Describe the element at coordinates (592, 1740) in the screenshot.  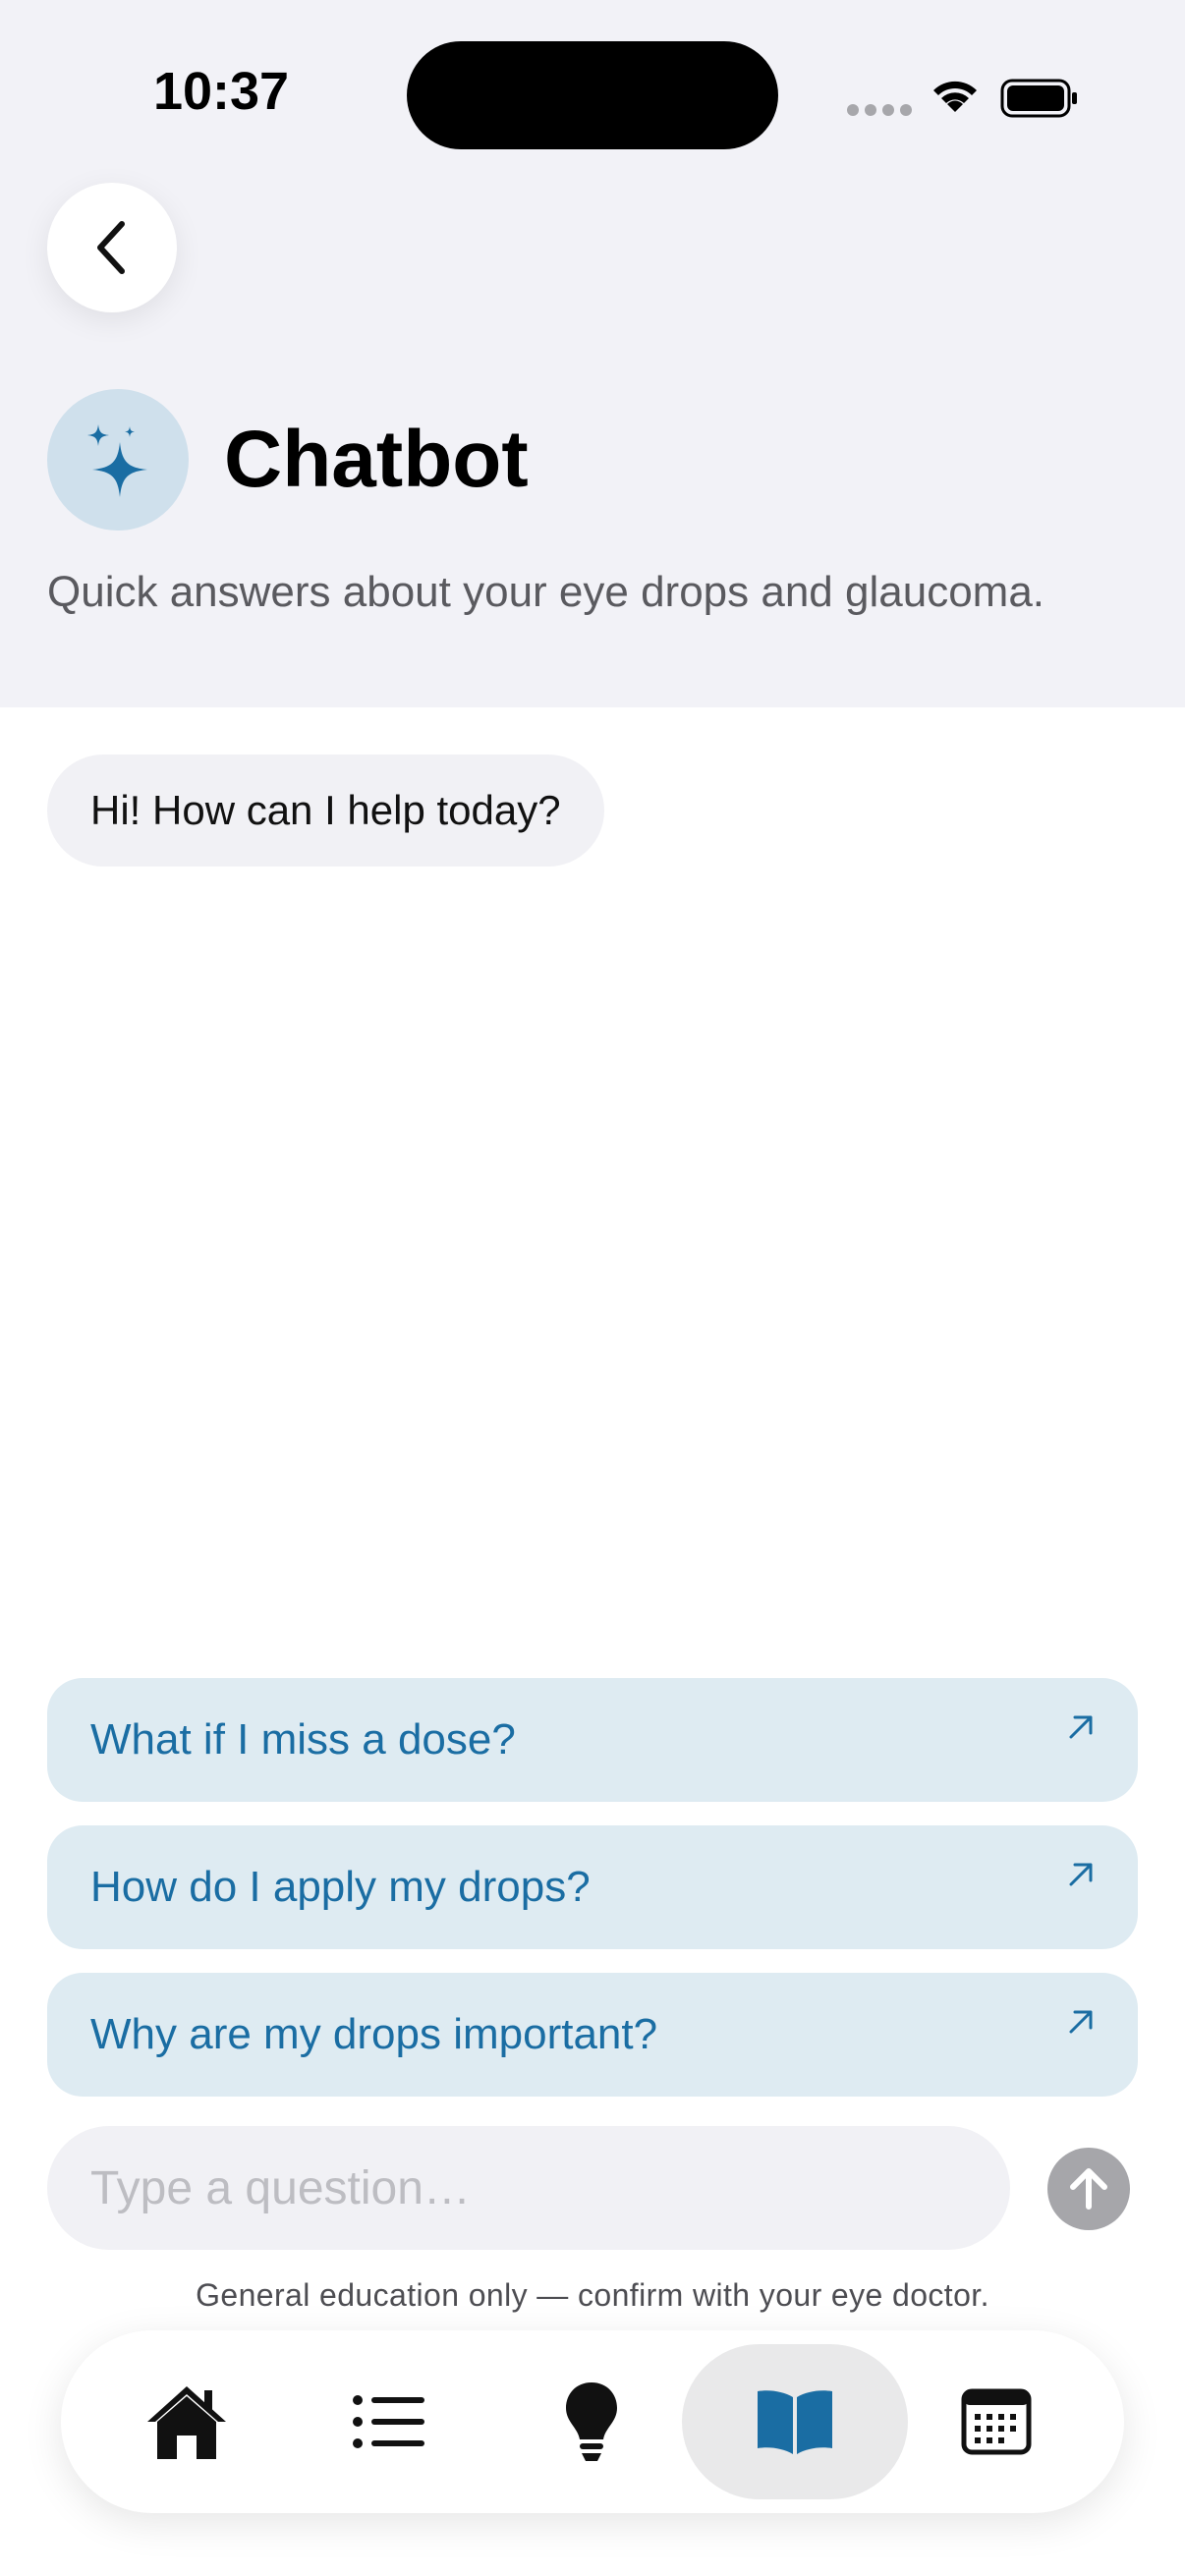
I see `suggestion-missed-dose: What if I miss a dose?` at that location.